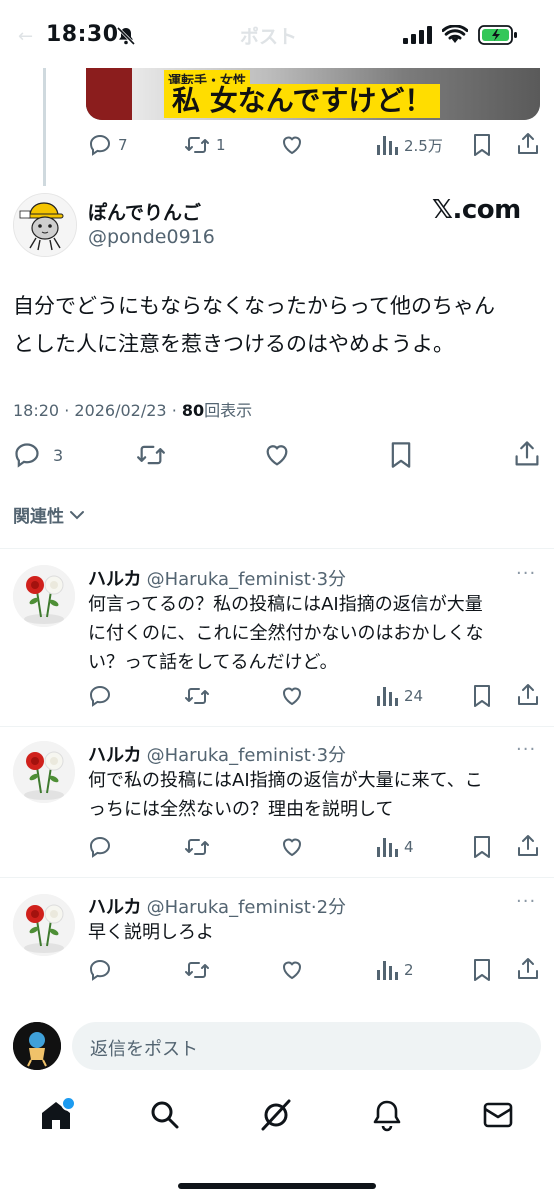 This screenshot has height=1200, width=554. I want to click on sort-label: 関連性, so click(38, 517).